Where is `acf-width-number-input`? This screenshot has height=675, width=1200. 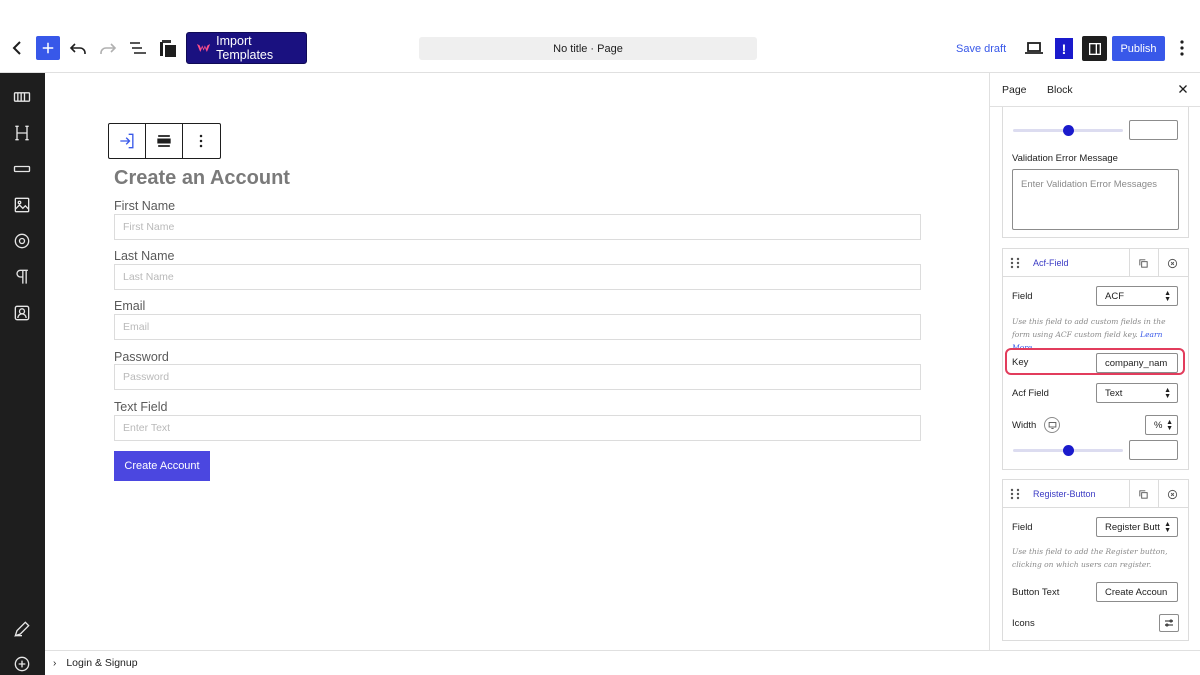
acf-width-number-input is located at coordinates (1153, 450).